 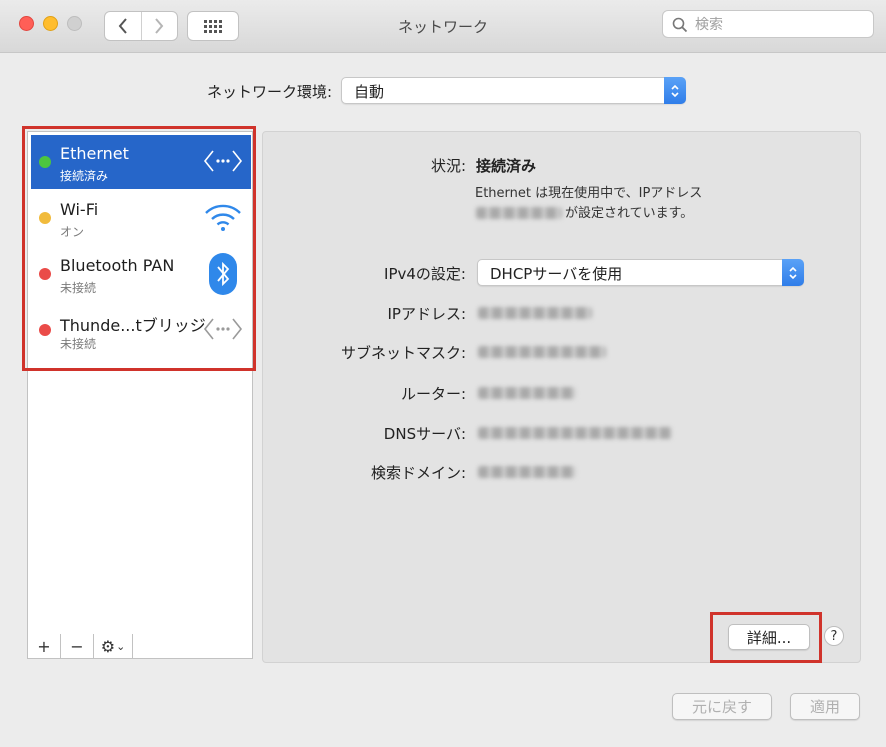 What do you see at coordinates (443, 26) in the screenshot?
I see `title-bar: ネットワーク` at bounding box center [443, 26].